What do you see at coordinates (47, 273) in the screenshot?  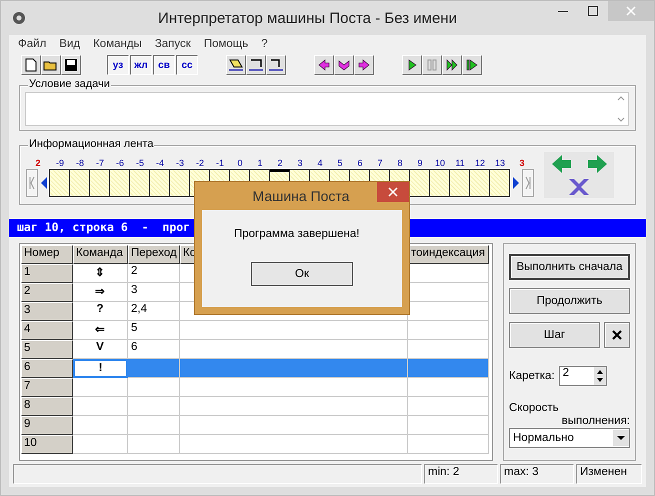 I see `row-number: 1` at bounding box center [47, 273].